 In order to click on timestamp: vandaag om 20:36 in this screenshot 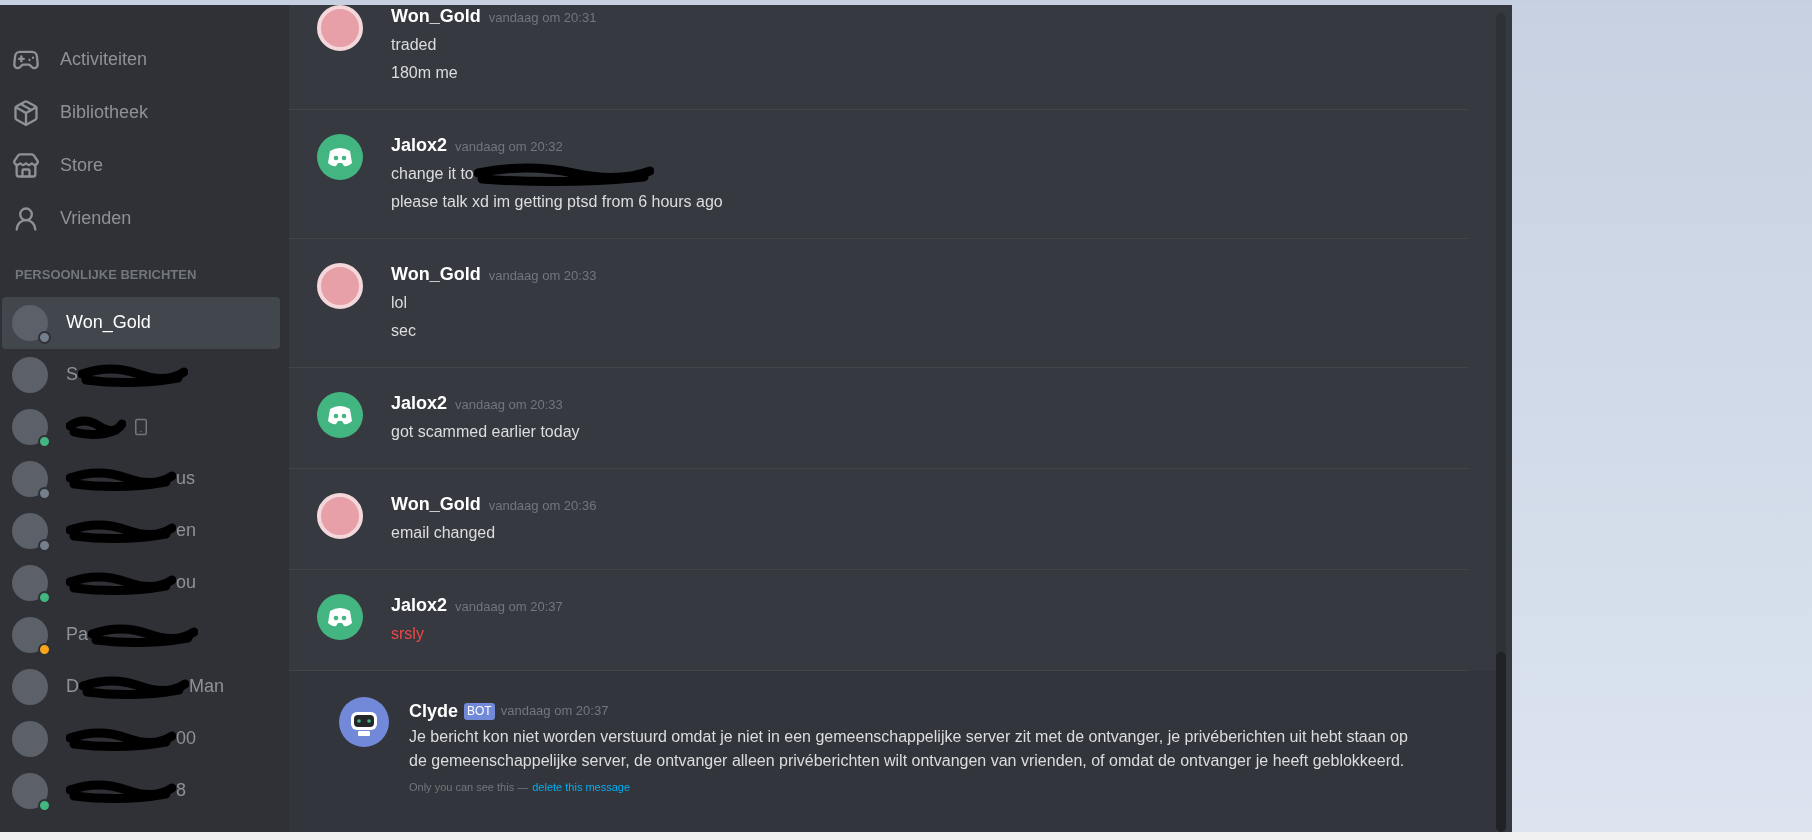, I will do `click(542, 506)`.